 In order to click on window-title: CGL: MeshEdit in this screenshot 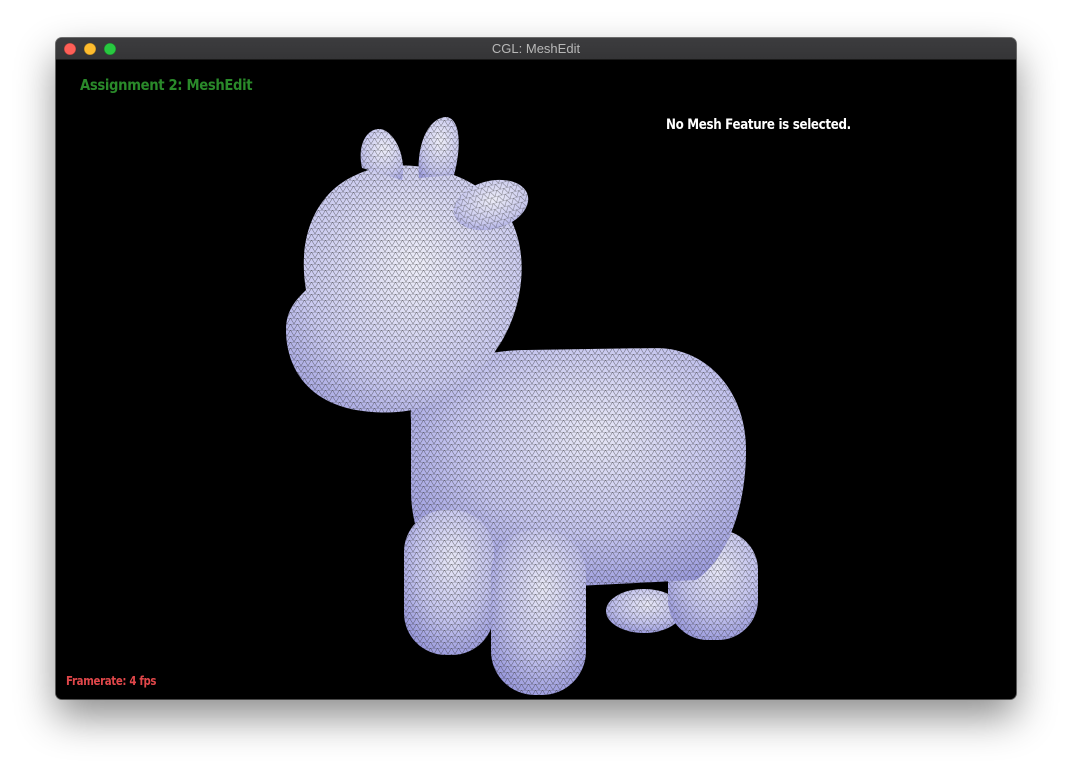, I will do `click(536, 48)`.